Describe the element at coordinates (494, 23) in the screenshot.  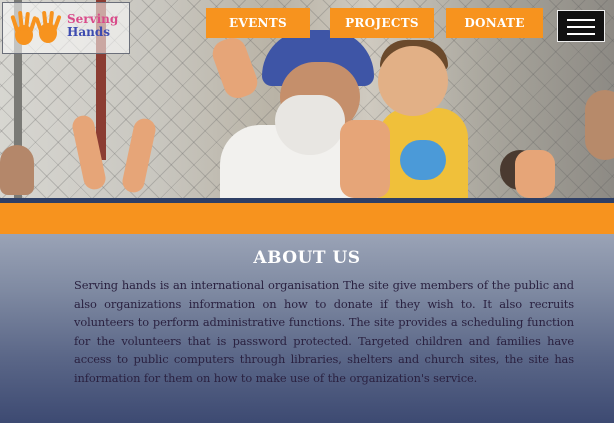
I see `nav-donate-button: DONATE` at that location.